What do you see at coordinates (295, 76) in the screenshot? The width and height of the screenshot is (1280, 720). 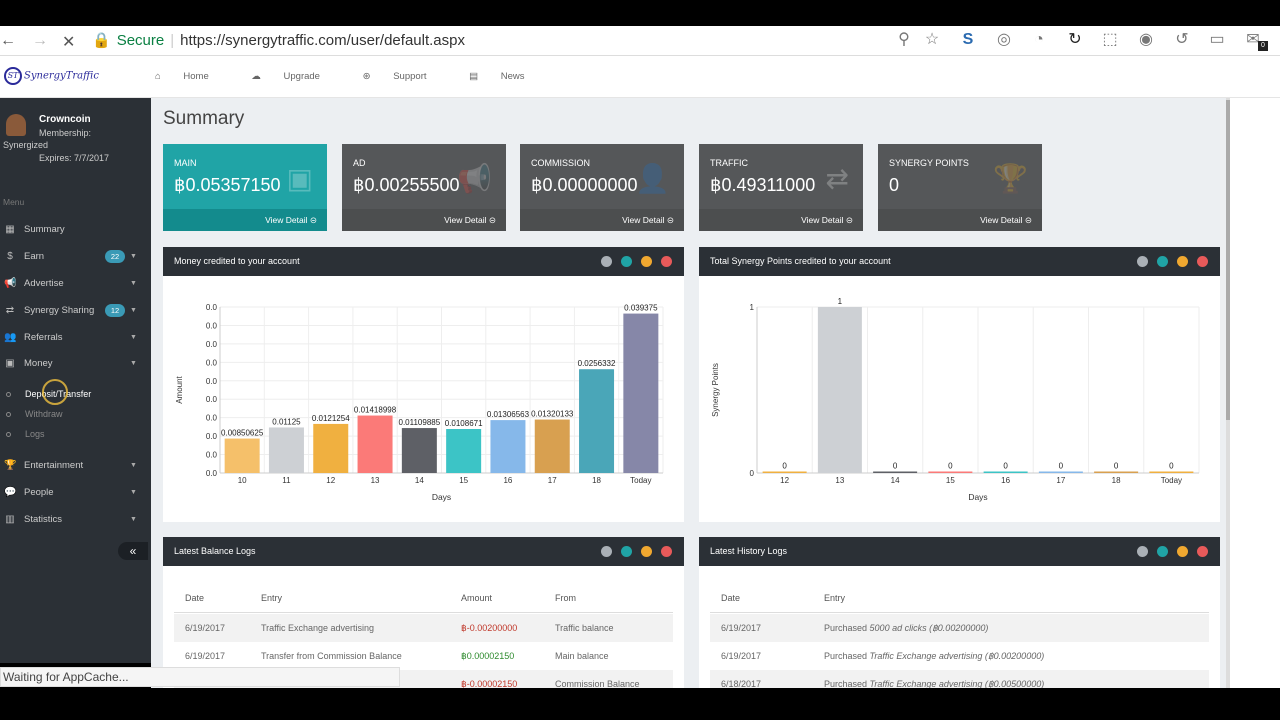 I see `nav-upgrade: ☁ Upgrade` at bounding box center [295, 76].